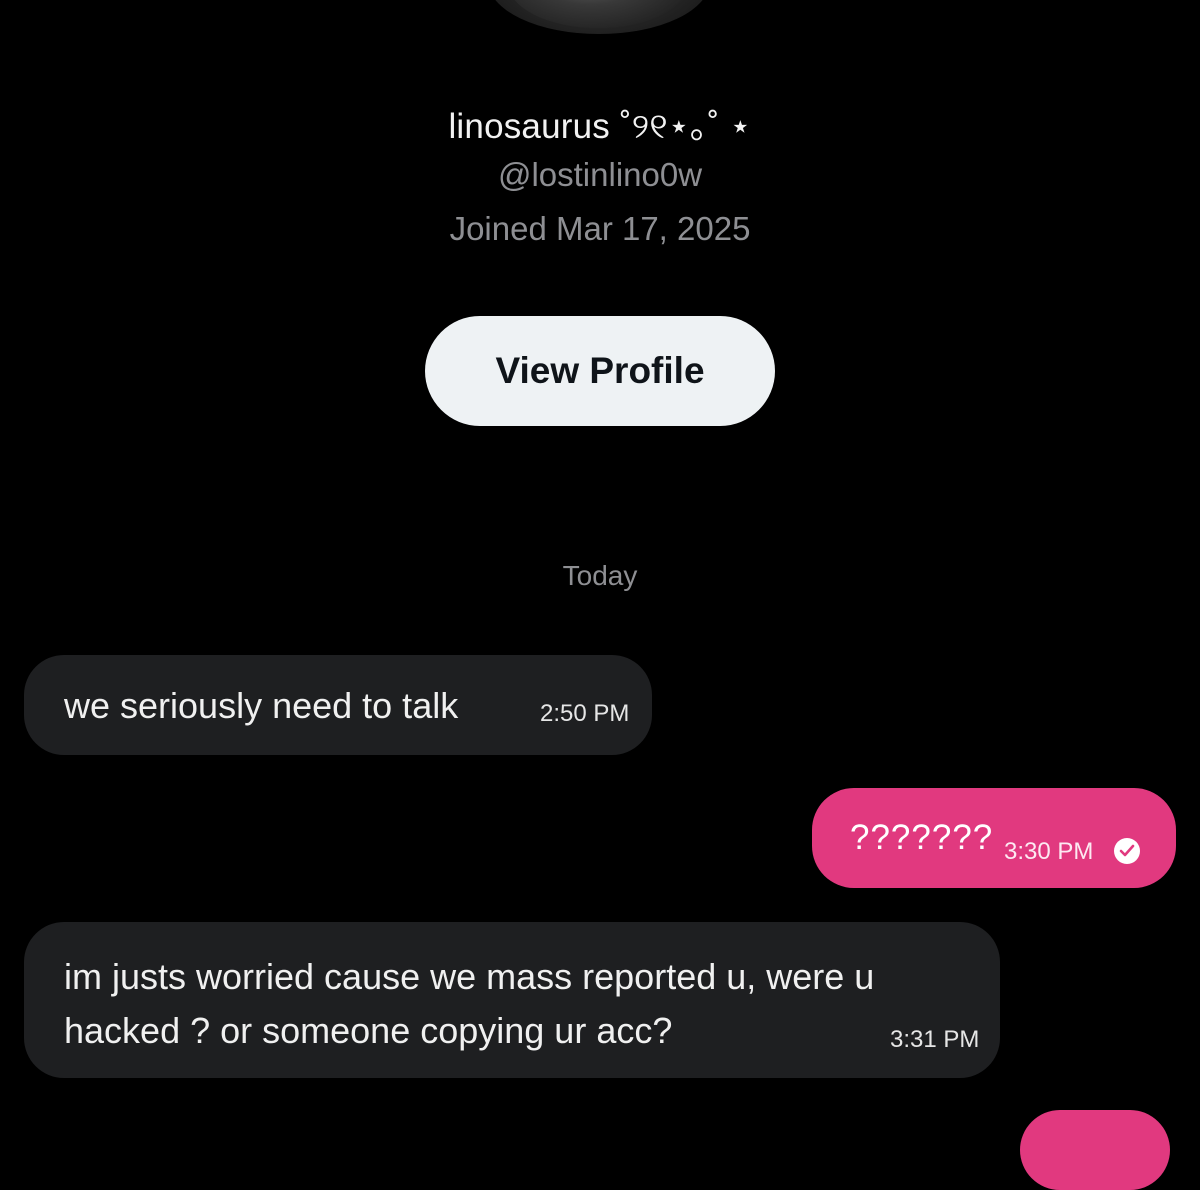 Image resolution: width=1200 pixels, height=1190 pixels. Describe the element at coordinates (600, 575) in the screenshot. I see `date-separator: Today` at that location.